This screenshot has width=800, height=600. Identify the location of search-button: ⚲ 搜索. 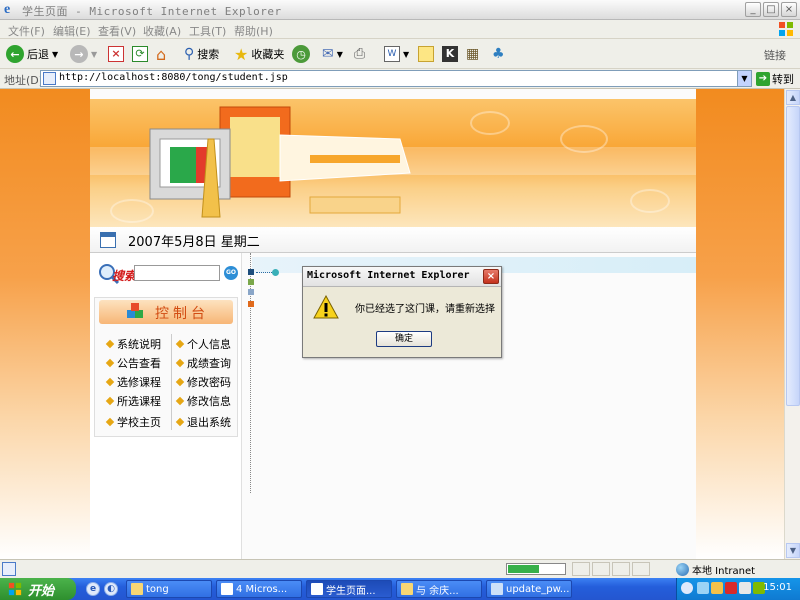
(201, 54).